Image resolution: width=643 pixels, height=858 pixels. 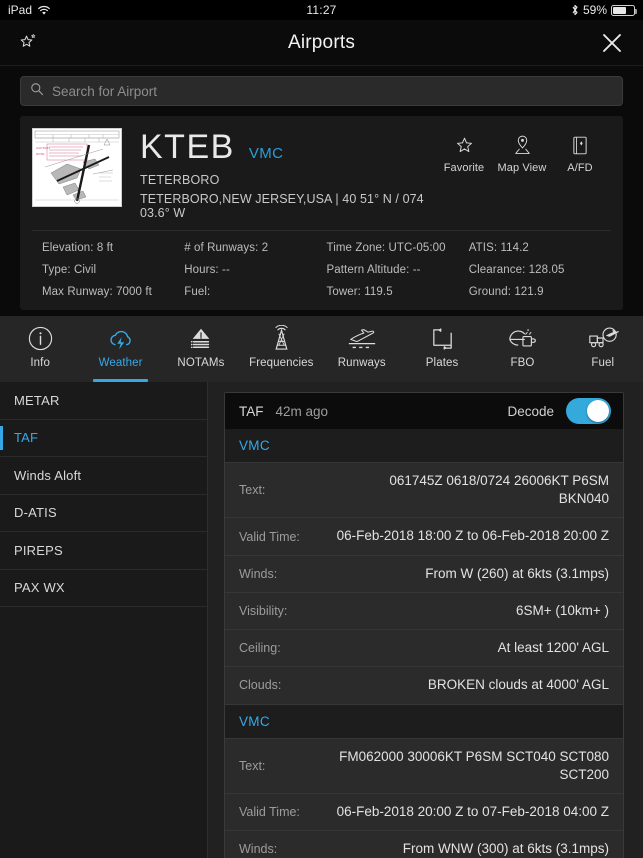 I want to click on page-title: Airports, so click(x=321, y=42).